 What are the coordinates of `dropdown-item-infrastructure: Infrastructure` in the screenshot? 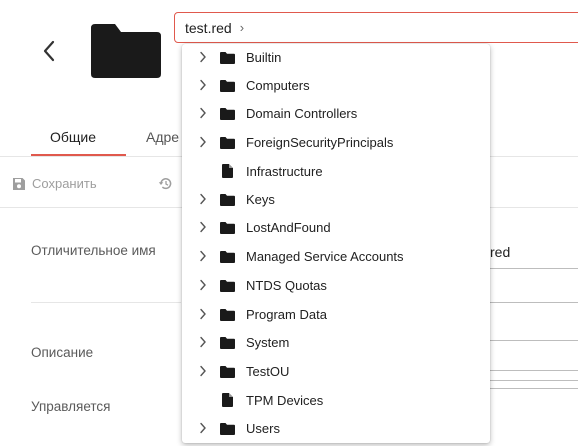 It's located at (336, 172).